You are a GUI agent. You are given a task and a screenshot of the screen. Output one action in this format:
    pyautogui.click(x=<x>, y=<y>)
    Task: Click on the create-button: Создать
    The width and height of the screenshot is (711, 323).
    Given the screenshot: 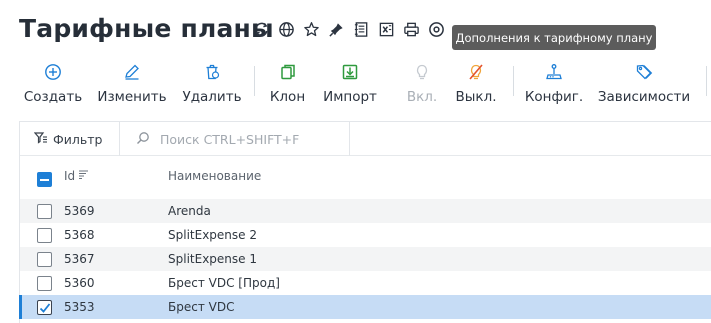 What is the action you would take?
    pyautogui.click(x=53, y=83)
    